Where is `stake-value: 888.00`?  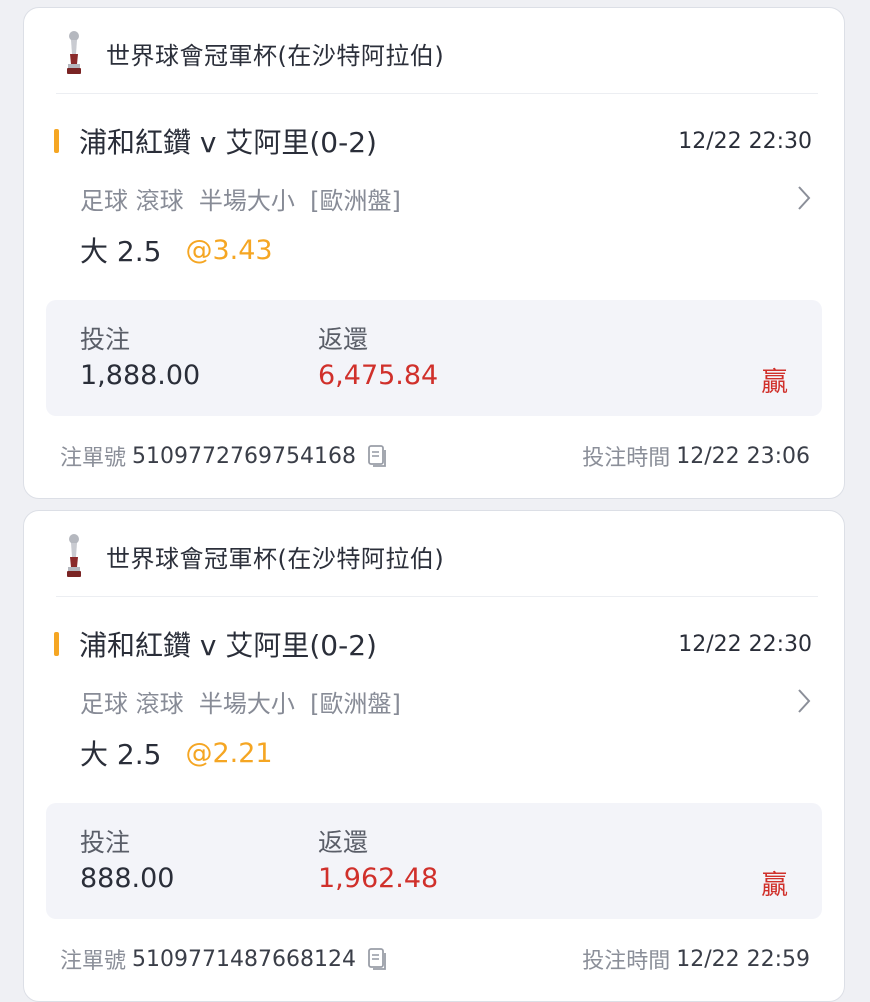 stake-value: 888.00 is located at coordinates (127, 878).